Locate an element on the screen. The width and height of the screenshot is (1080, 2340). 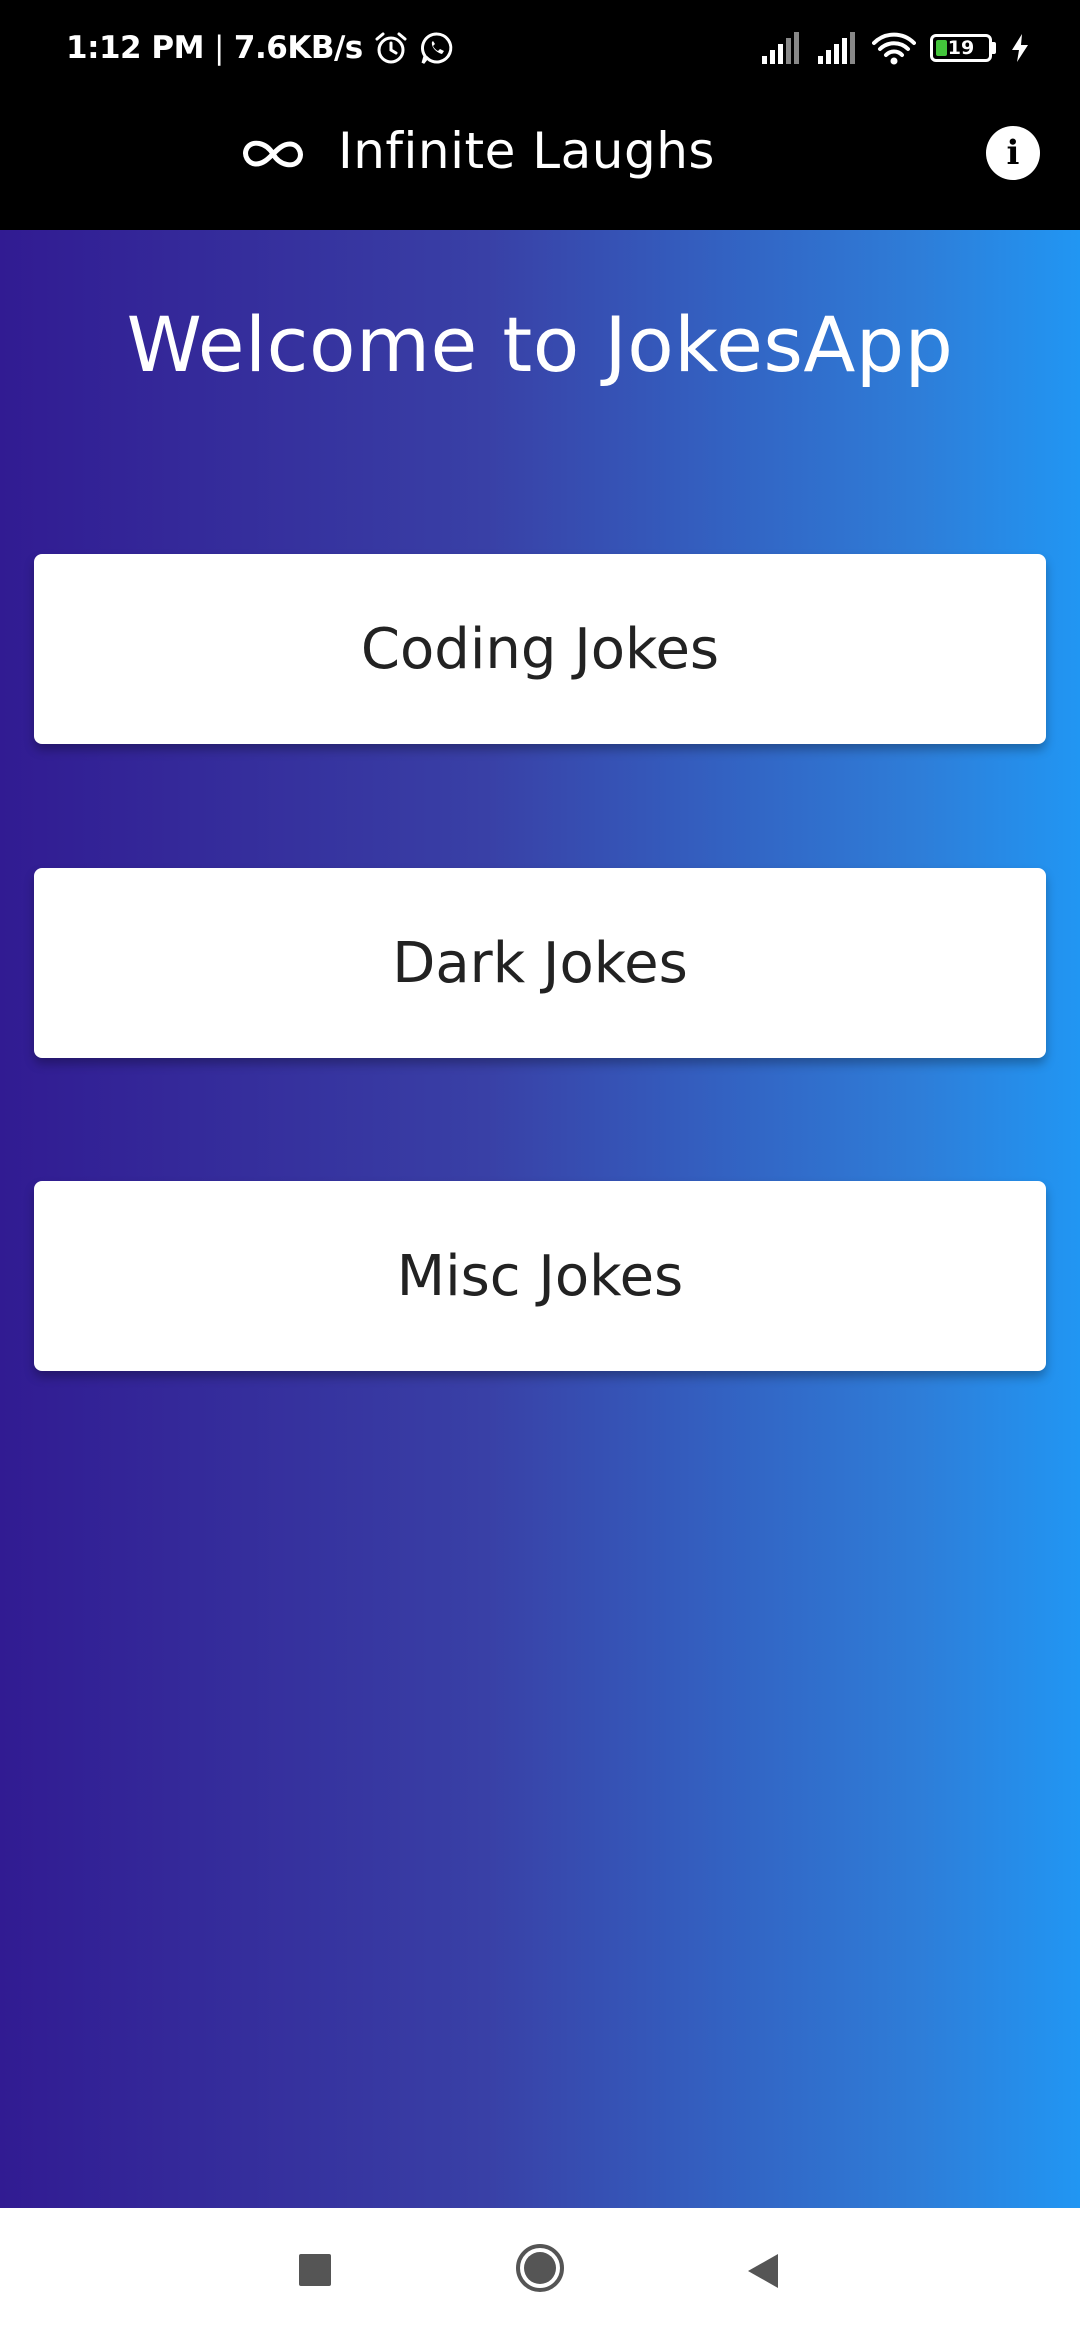
app-bar: Infinite Laughs i is located at coordinates (540, 163).